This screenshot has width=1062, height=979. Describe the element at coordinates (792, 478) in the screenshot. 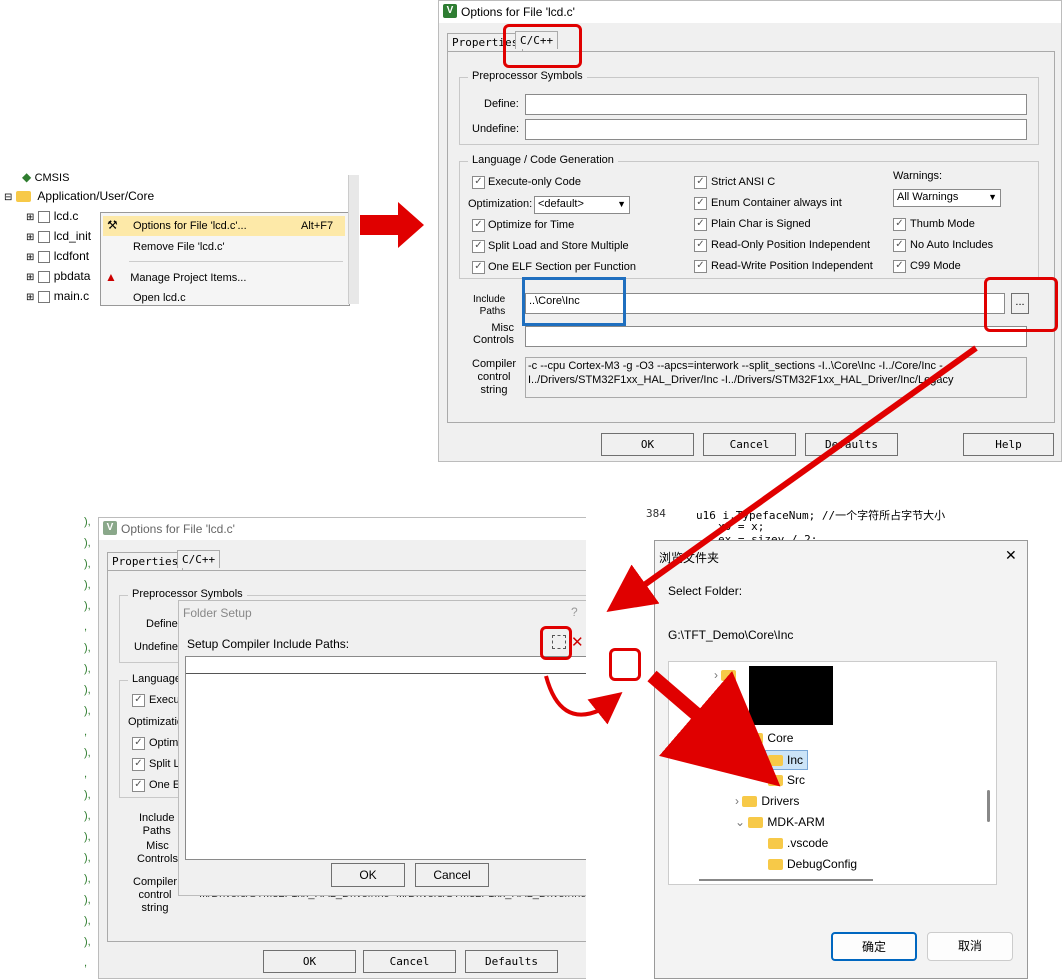

I see `arrow-diagonal` at that location.